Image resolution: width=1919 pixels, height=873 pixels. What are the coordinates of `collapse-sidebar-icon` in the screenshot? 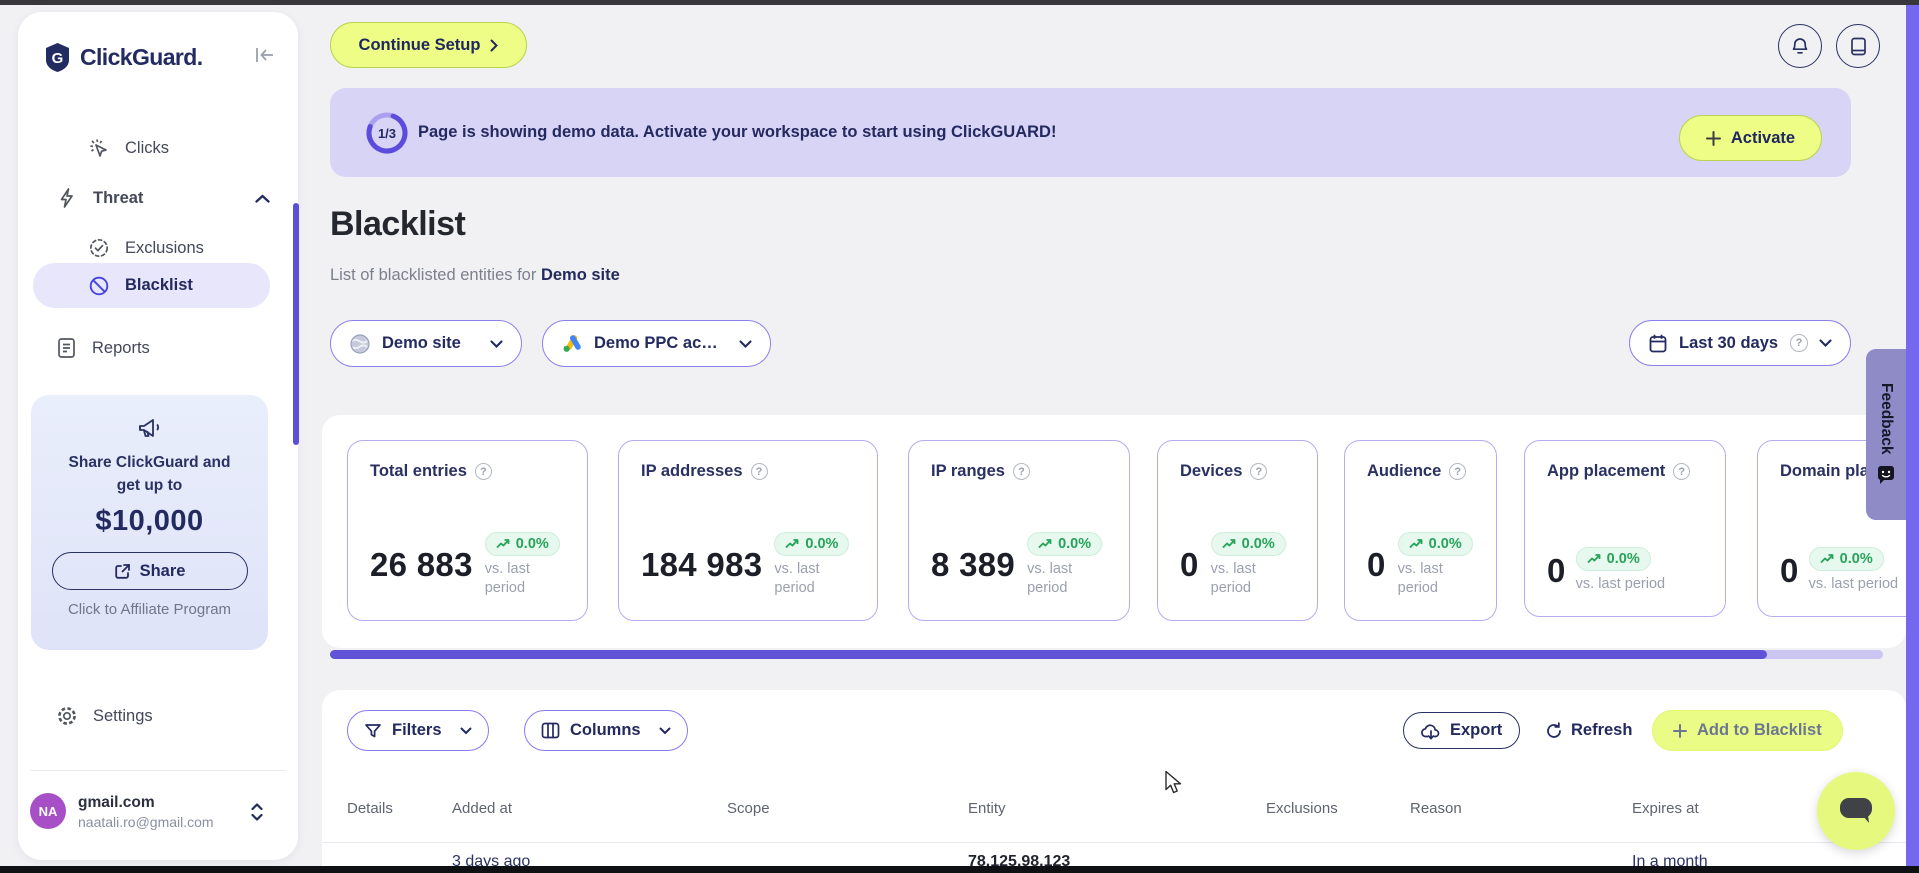 It's located at (265, 55).